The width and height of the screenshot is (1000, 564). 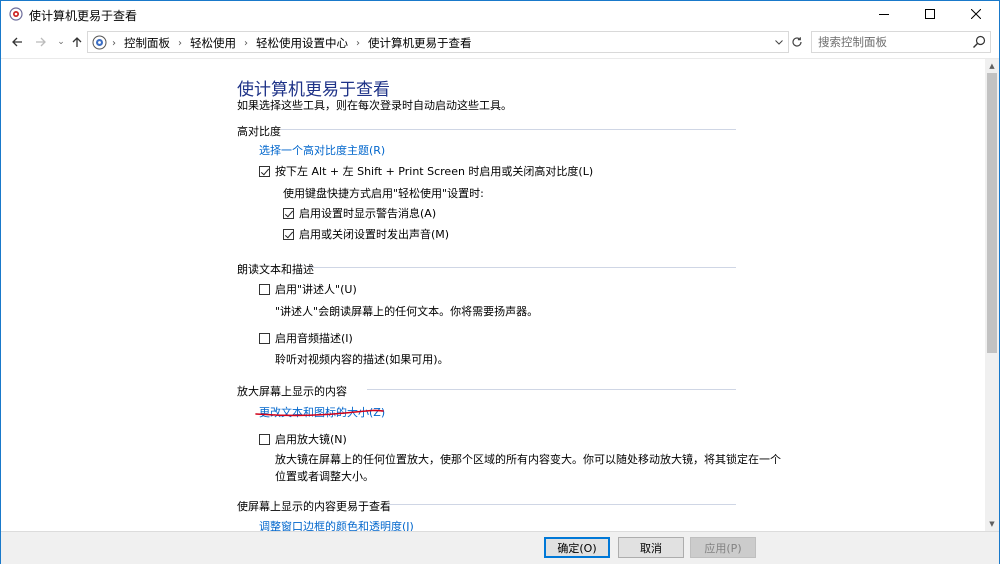 I want to click on narrator-description: "讲述人"会朗读屏幕上的任何文本。你将需要扬声器。, so click(x=407, y=311).